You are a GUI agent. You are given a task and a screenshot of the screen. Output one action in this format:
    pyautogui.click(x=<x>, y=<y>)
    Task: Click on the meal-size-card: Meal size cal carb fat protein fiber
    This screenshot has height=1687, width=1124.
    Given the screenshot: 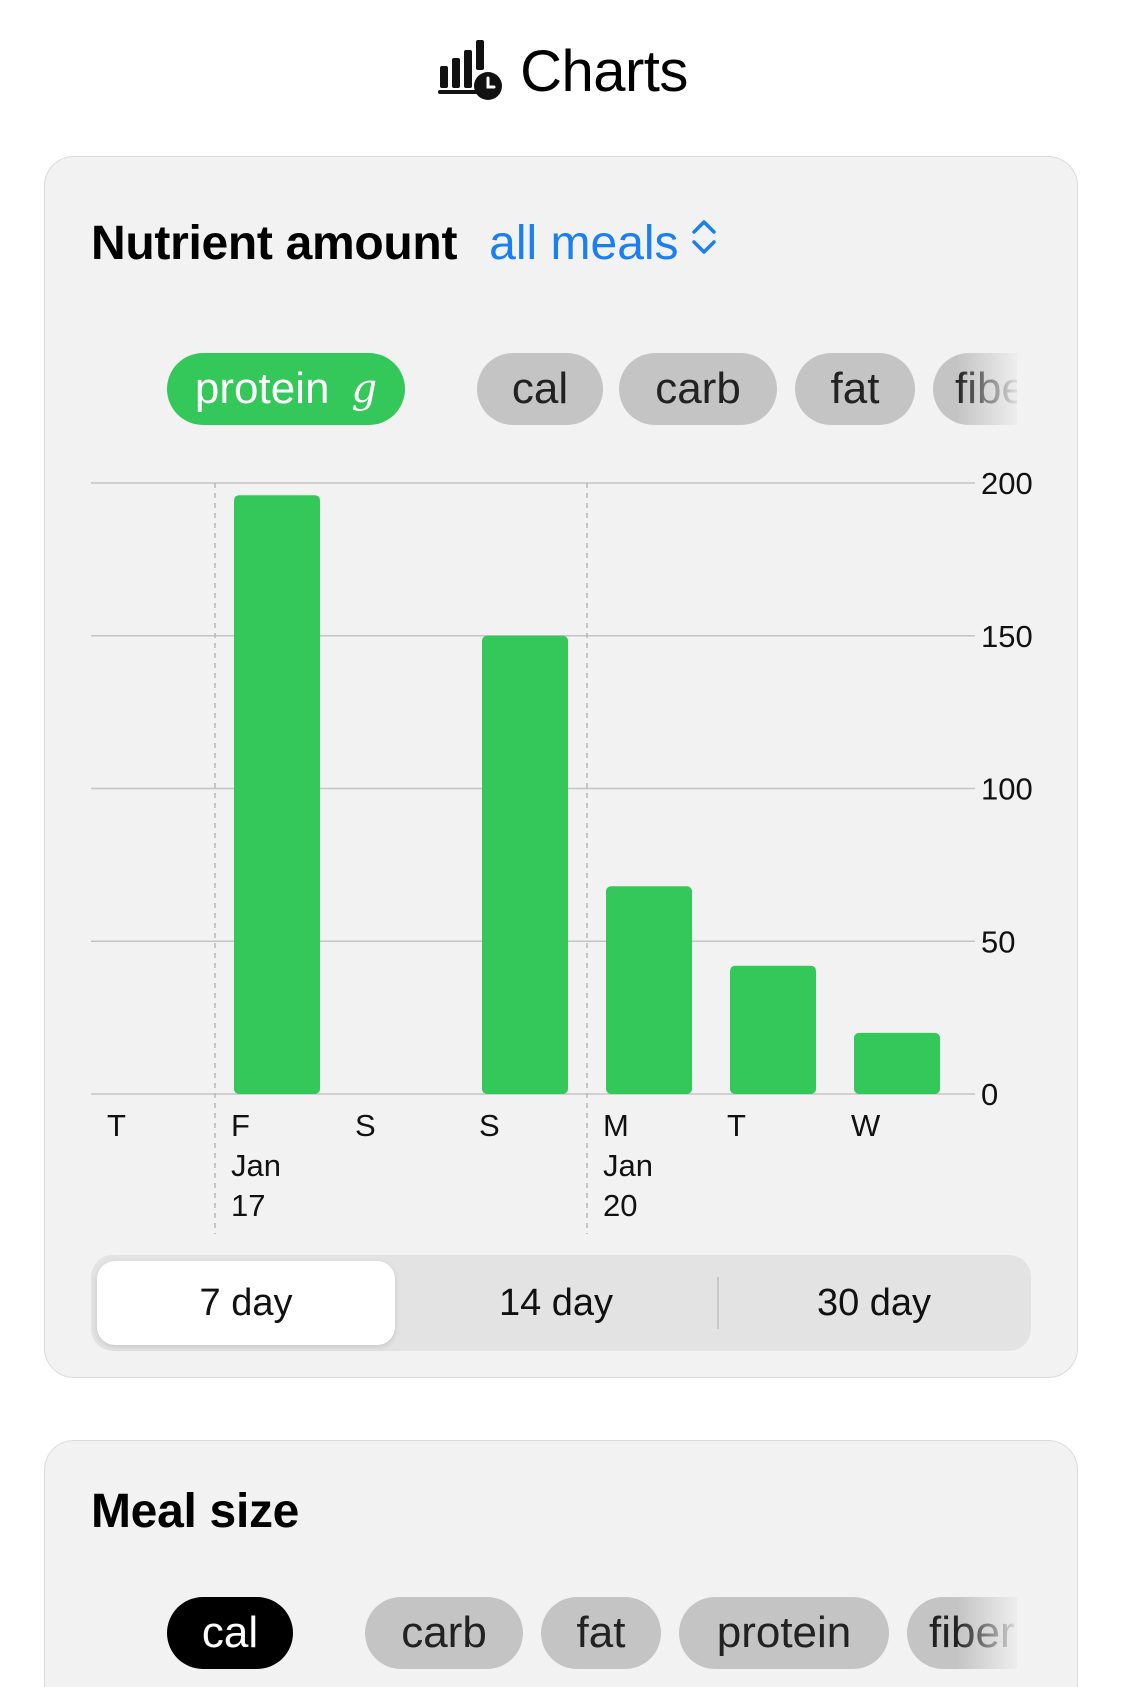 What is the action you would take?
    pyautogui.click(x=561, y=1563)
    